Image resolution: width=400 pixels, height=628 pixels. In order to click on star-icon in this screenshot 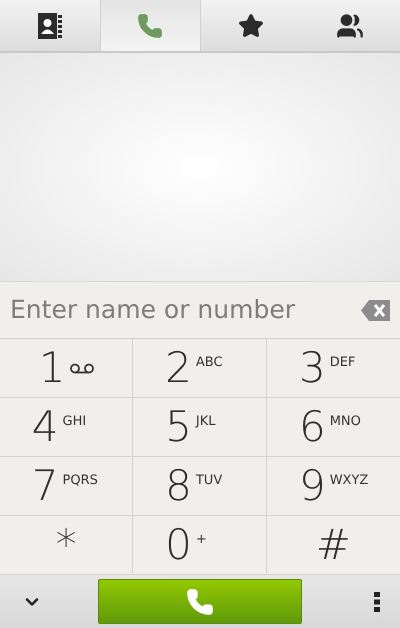, I will do `click(251, 25)`.